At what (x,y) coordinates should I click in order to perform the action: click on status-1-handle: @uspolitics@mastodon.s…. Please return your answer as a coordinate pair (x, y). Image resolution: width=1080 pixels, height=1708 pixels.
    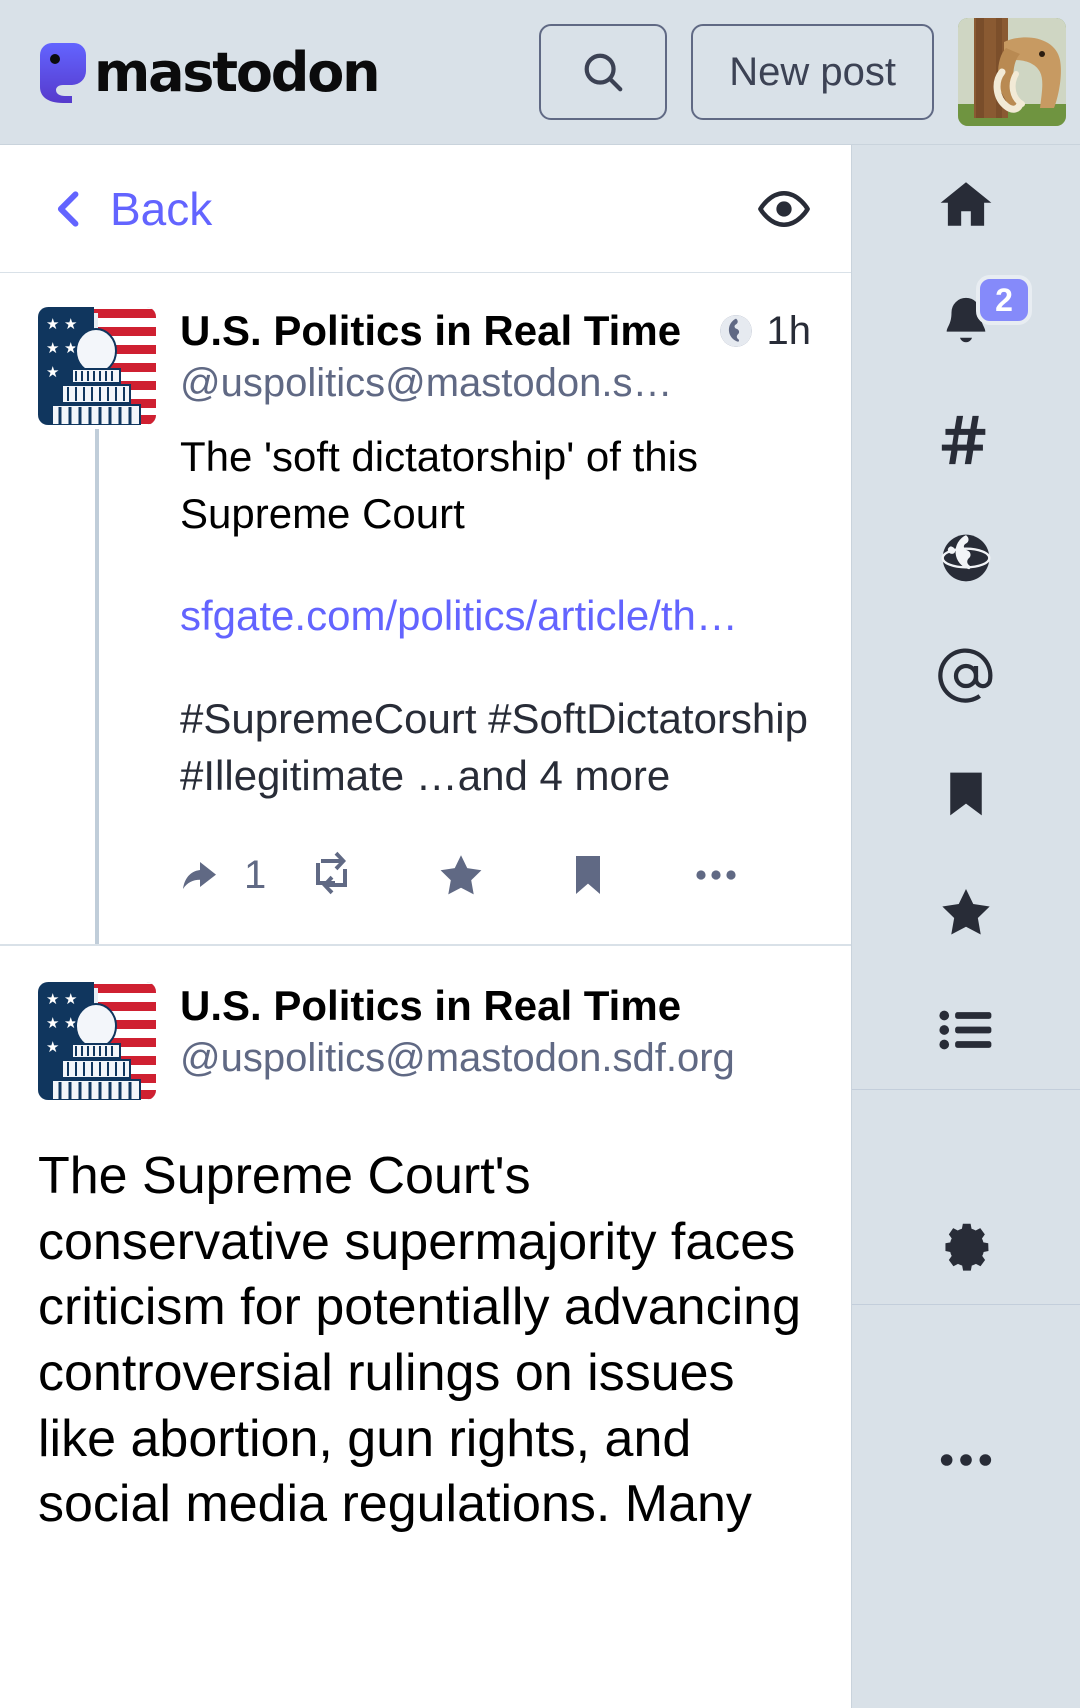
    Looking at the image, I should click on (495, 383).